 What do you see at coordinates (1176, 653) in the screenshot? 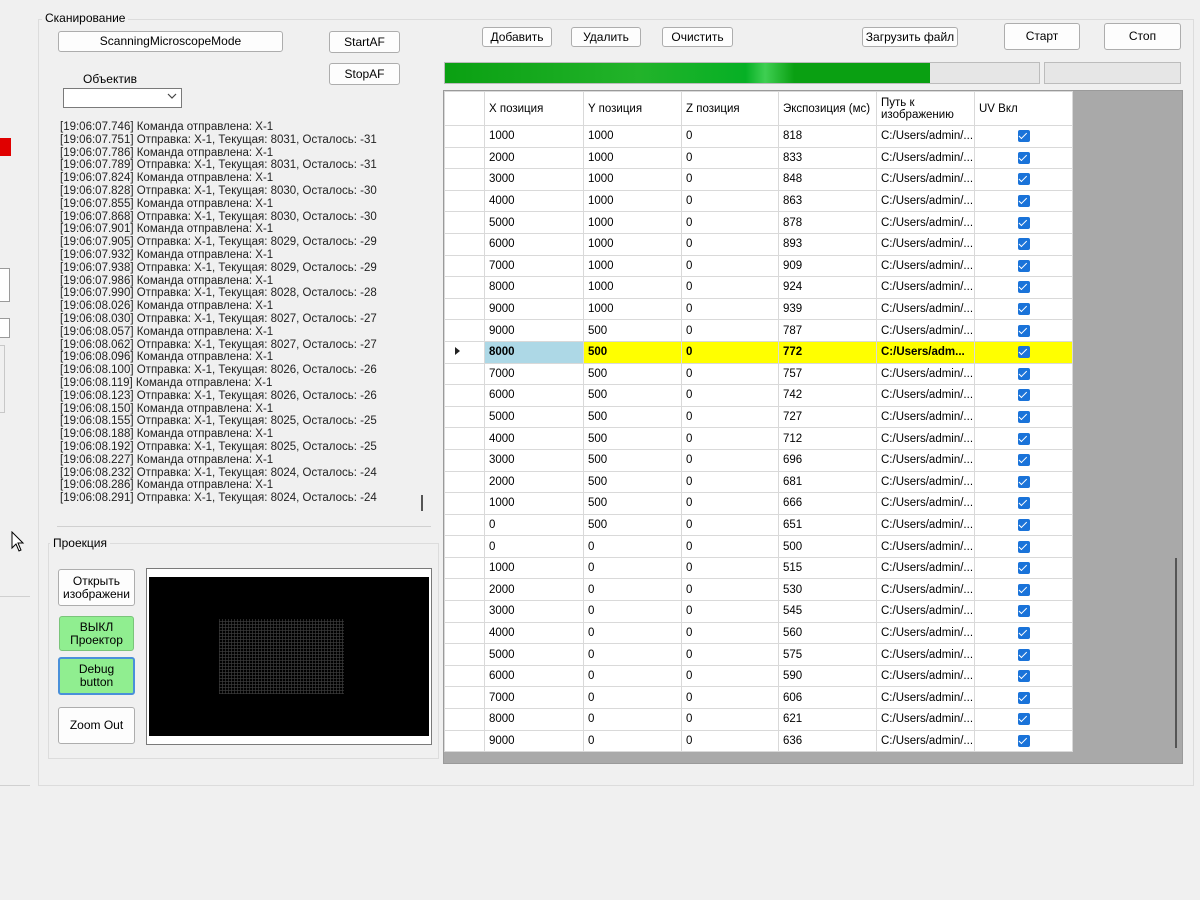
I see `grid-scrollbar-thumb` at bounding box center [1176, 653].